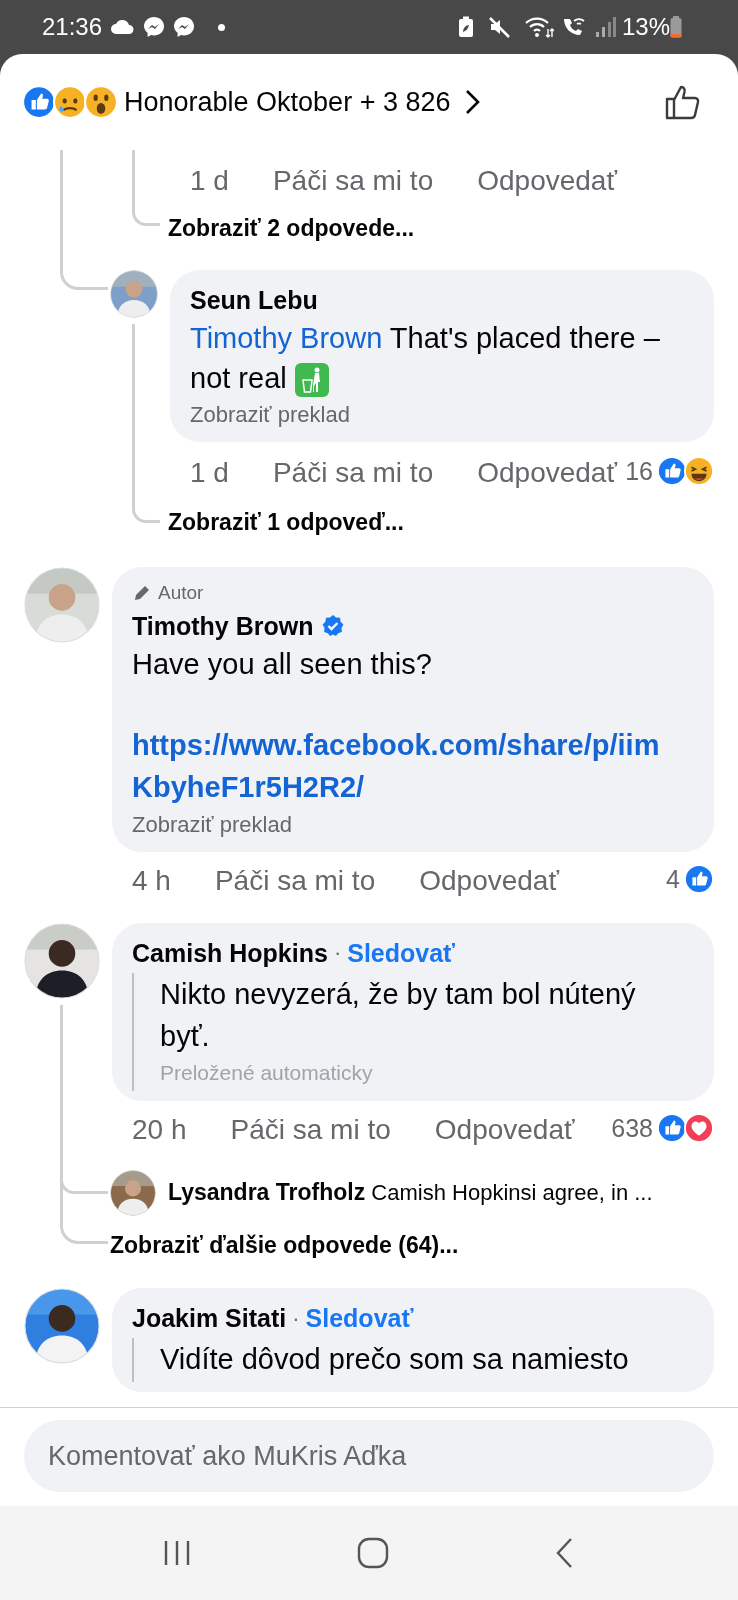  Describe the element at coordinates (159, 1129) in the screenshot. I see `comment-time: 20 h` at that location.